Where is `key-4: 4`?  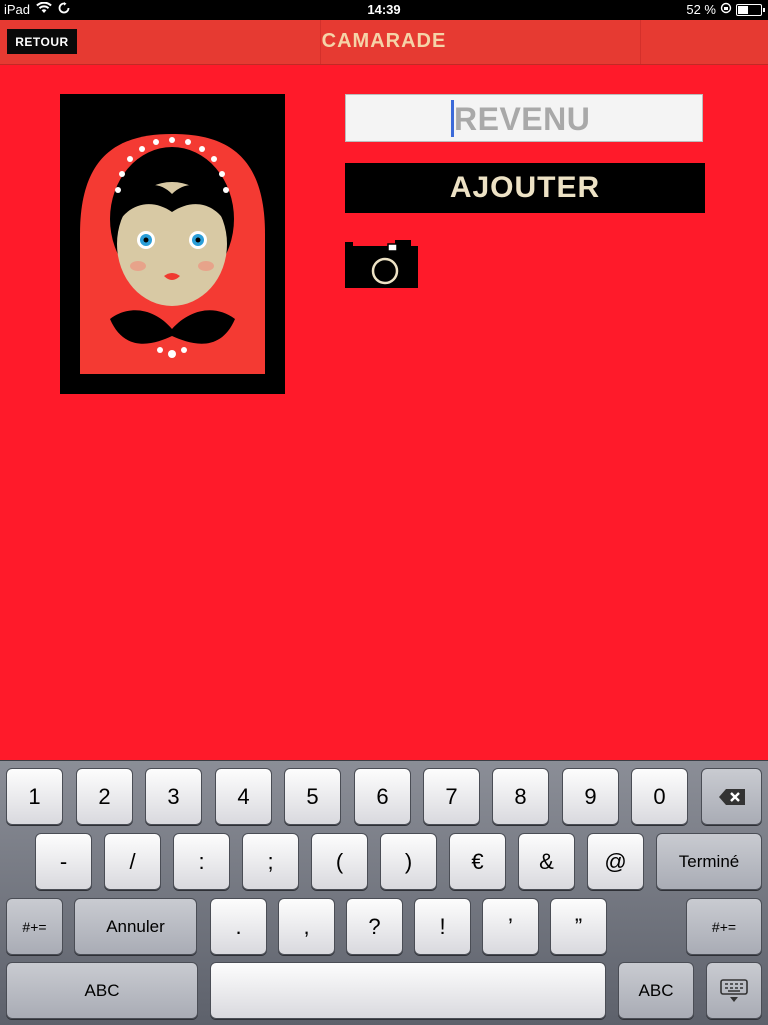 key-4: 4 is located at coordinates (243, 796).